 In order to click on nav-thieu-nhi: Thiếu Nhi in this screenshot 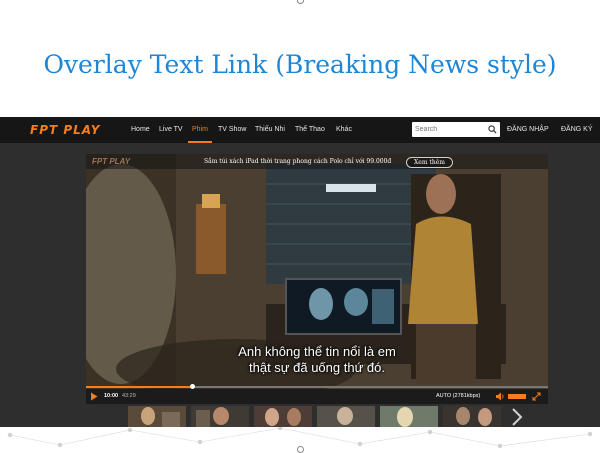, I will do `click(270, 129)`.